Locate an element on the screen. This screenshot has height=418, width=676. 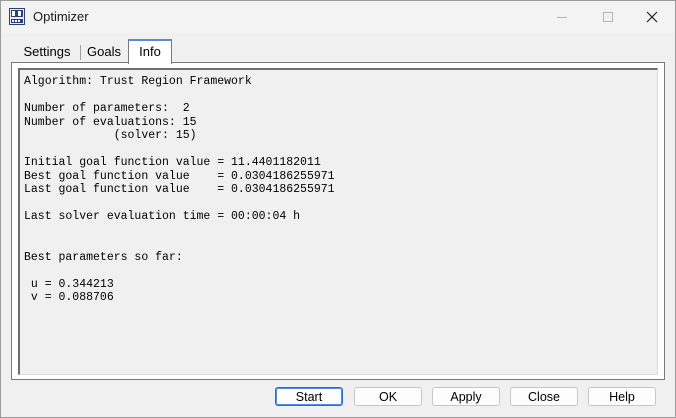
apply-button: Apply is located at coordinates (466, 396).